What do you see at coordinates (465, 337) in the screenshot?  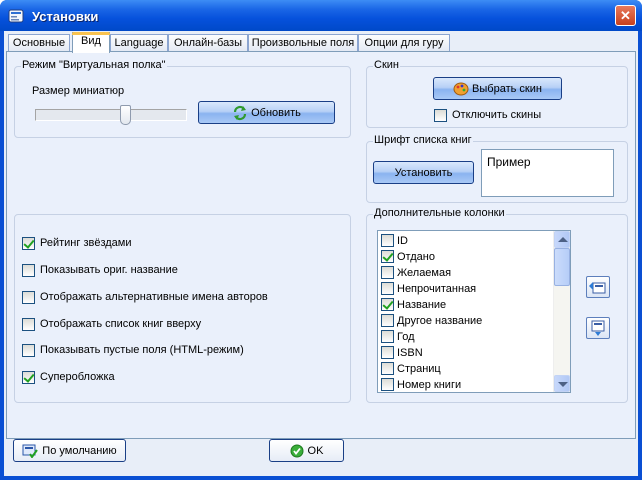 I see `column-list-item: Год` at bounding box center [465, 337].